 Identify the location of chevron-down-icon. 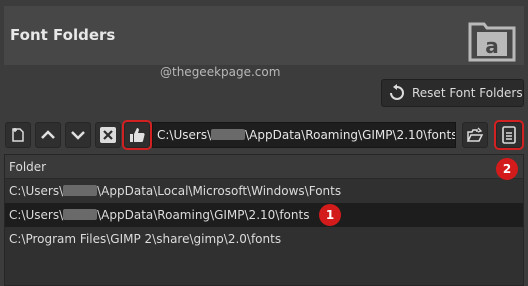
(78, 135).